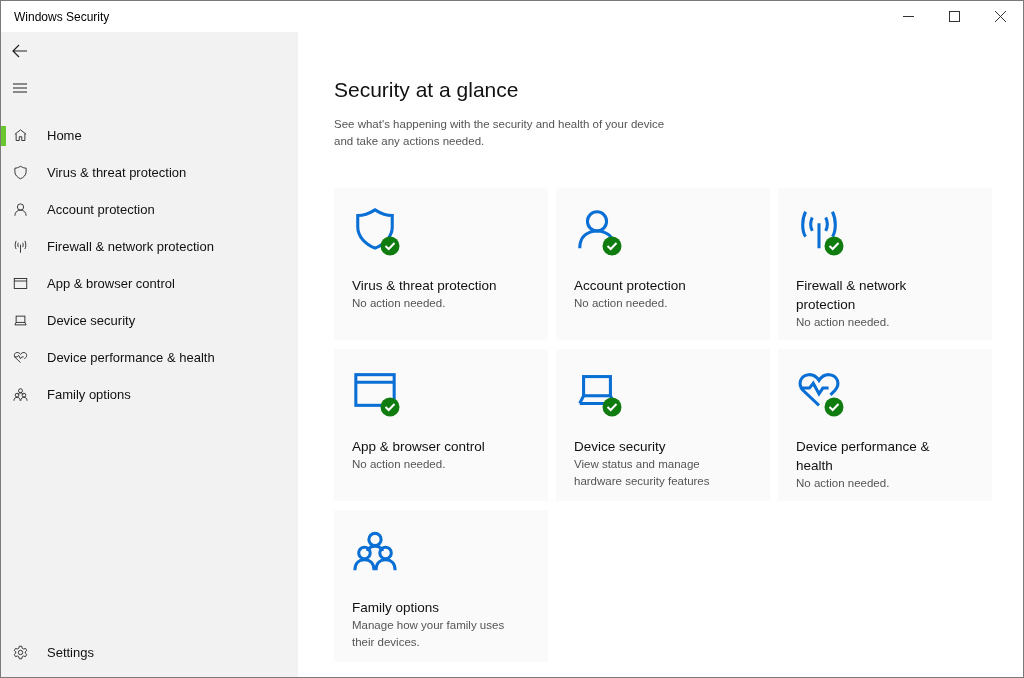 Image resolution: width=1024 pixels, height=678 pixels. I want to click on back-arrow-icon, so click(20, 50).